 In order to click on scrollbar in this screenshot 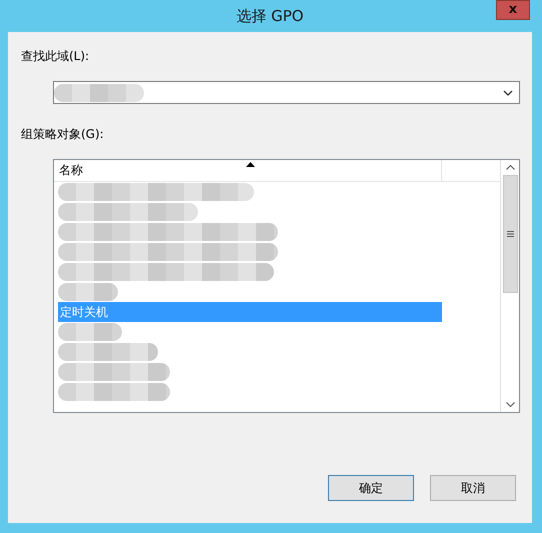, I will do `click(509, 286)`.